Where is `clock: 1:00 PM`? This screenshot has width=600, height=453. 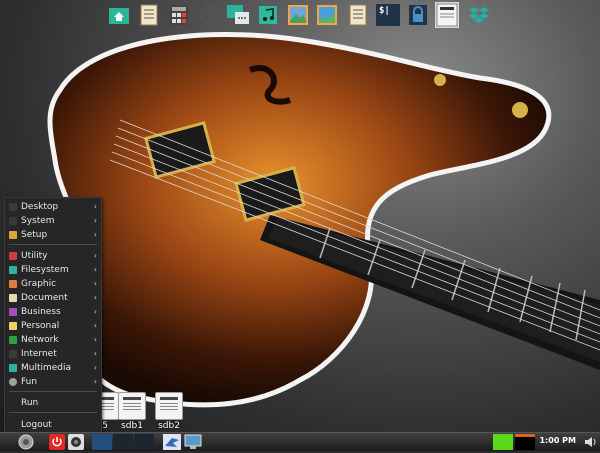
clock: 1:00 PM is located at coordinates (557, 440).